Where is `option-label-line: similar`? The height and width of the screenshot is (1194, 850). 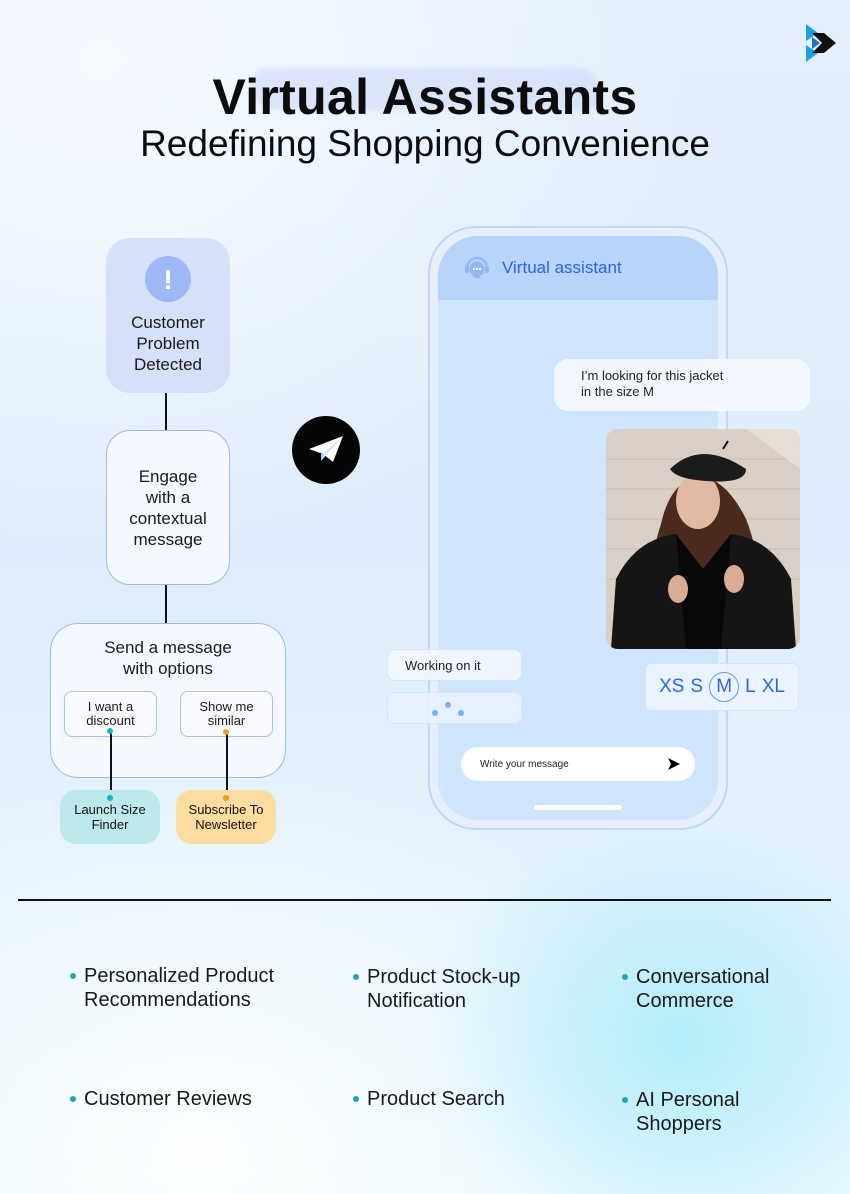 option-label-line: similar is located at coordinates (226, 720).